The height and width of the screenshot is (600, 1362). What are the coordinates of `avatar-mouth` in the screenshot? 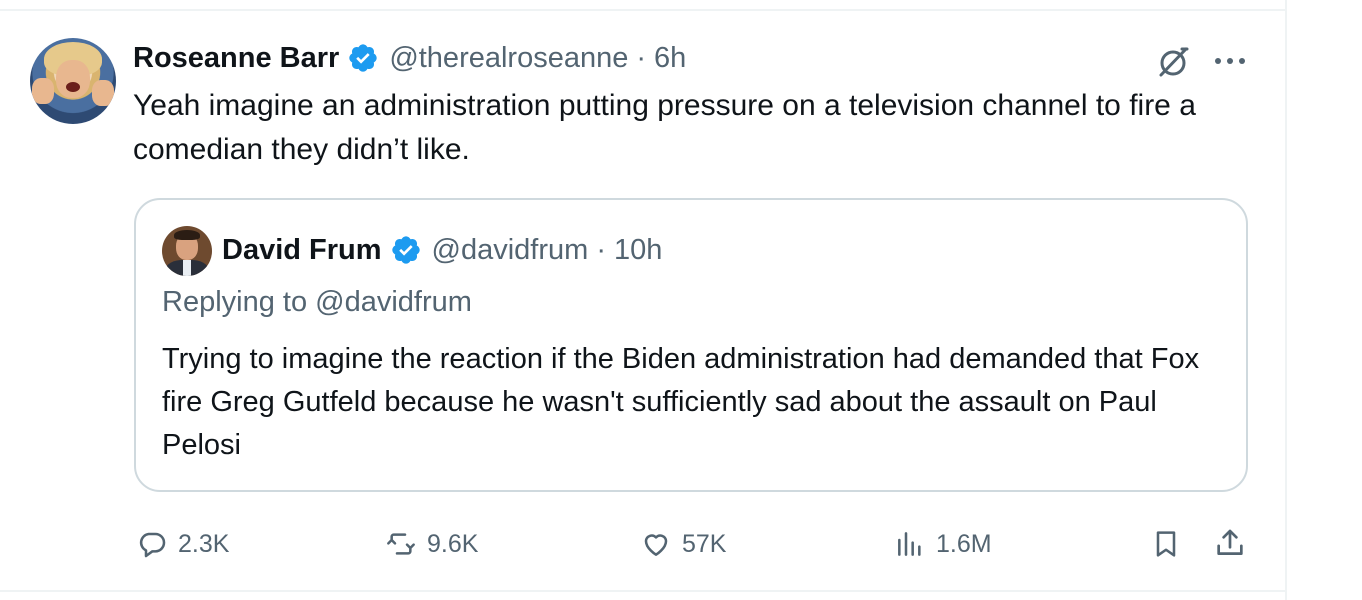 It's located at (73, 87).